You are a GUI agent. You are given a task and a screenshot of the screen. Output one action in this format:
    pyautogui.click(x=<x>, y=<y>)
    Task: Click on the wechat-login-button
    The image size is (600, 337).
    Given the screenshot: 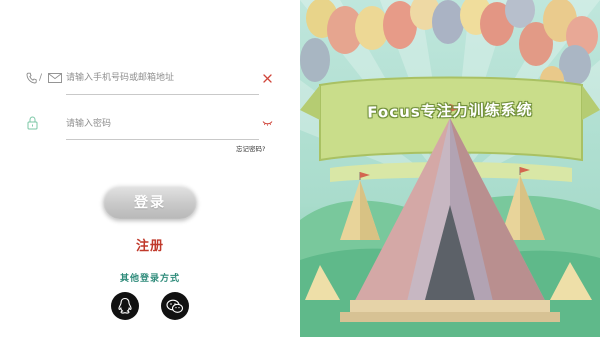 What is the action you would take?
    pyautogui.click(x=175, y=306)
    